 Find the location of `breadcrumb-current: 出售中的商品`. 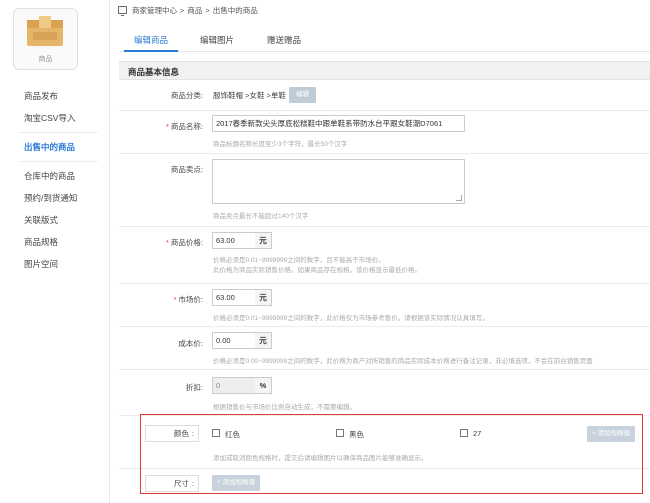

breadcrumb-current: 出售中的商品 is located at coordinates (235, 10).